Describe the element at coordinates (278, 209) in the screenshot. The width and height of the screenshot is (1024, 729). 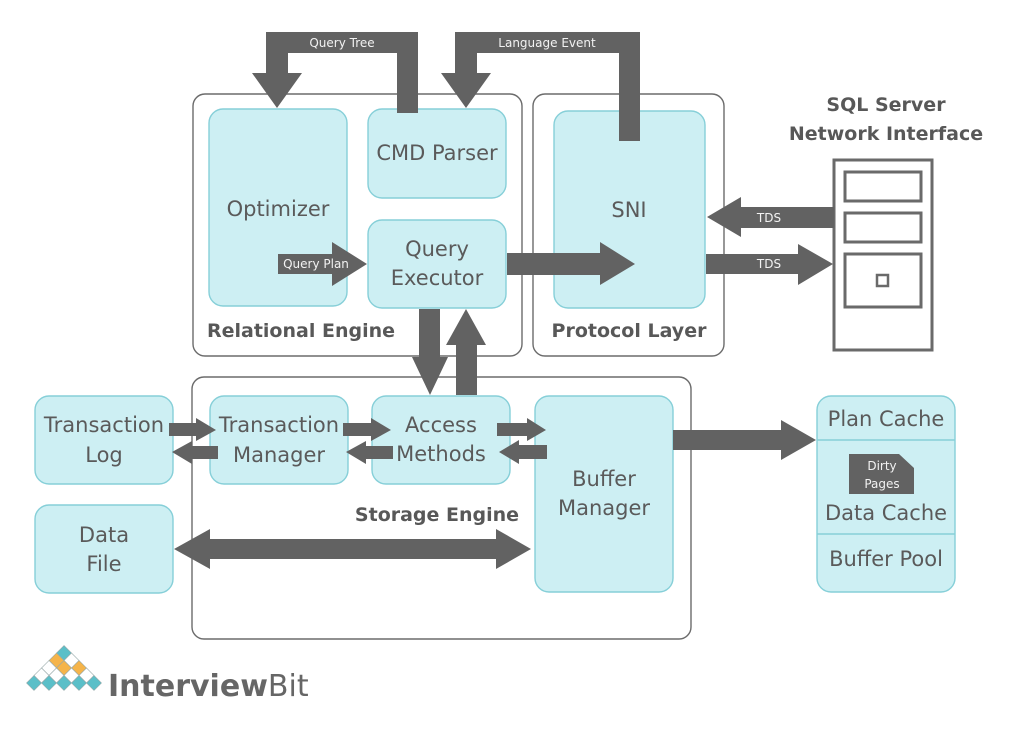
I see `optimizer-label: Optimizer` at that location.